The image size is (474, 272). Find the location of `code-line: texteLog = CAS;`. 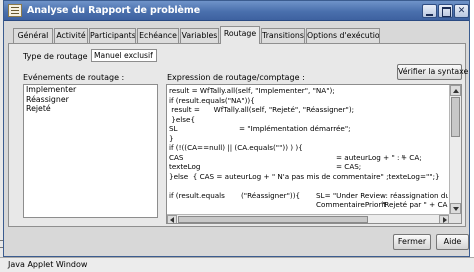

code-line: texteLog = CAS; is located at coordinates (308, 167).